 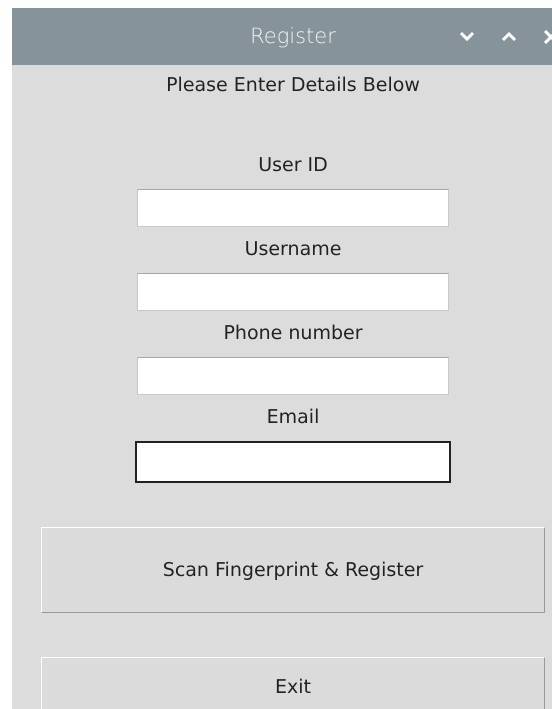 I want to click on field-label: Phone number, so click(x=293, y=333).